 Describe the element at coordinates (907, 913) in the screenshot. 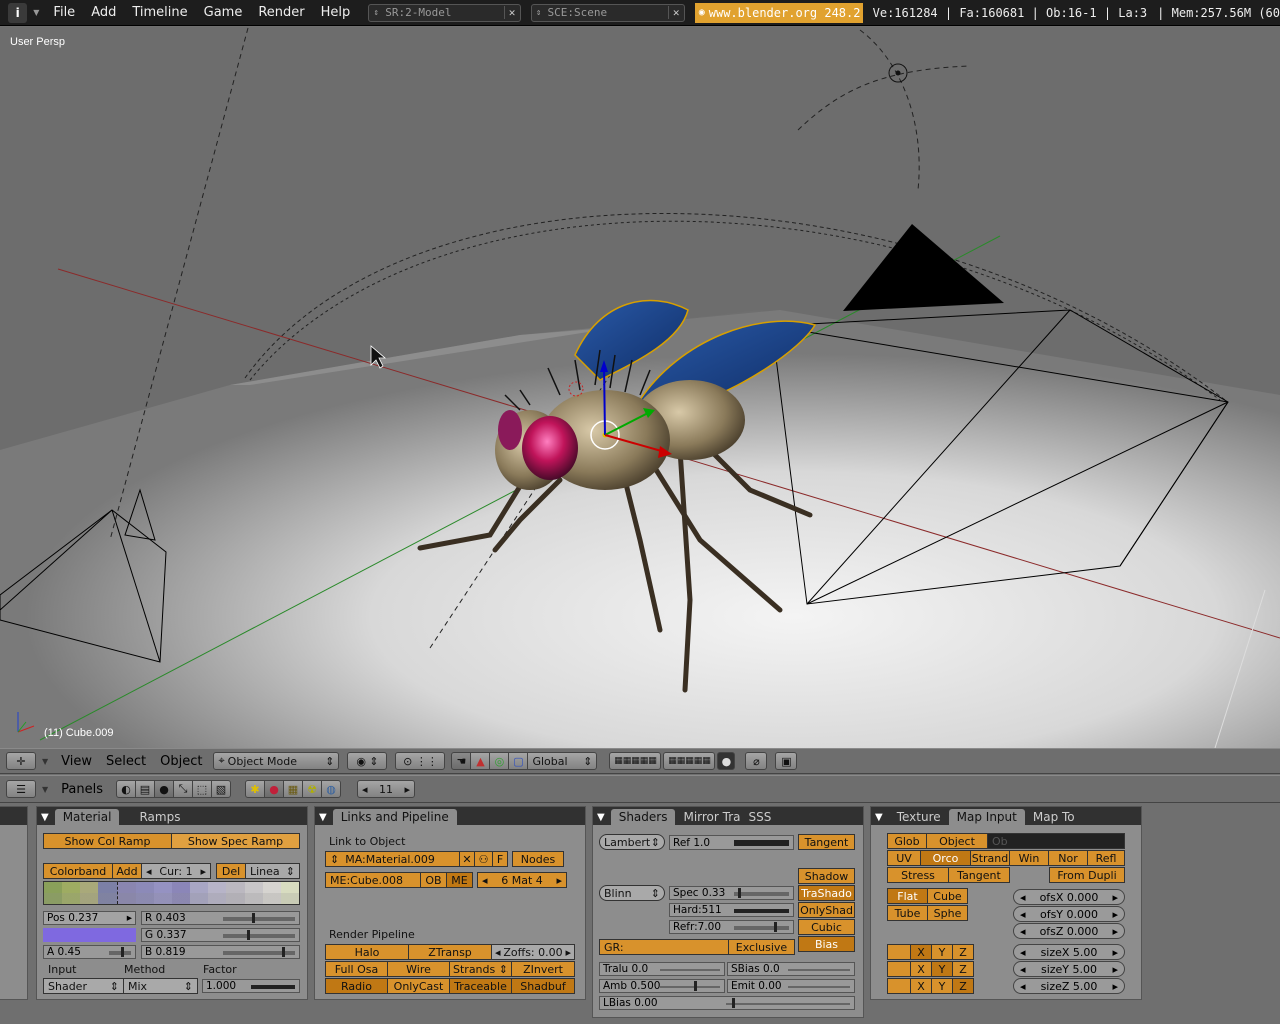

I see `tube-mapping-button: Tube` at that location.